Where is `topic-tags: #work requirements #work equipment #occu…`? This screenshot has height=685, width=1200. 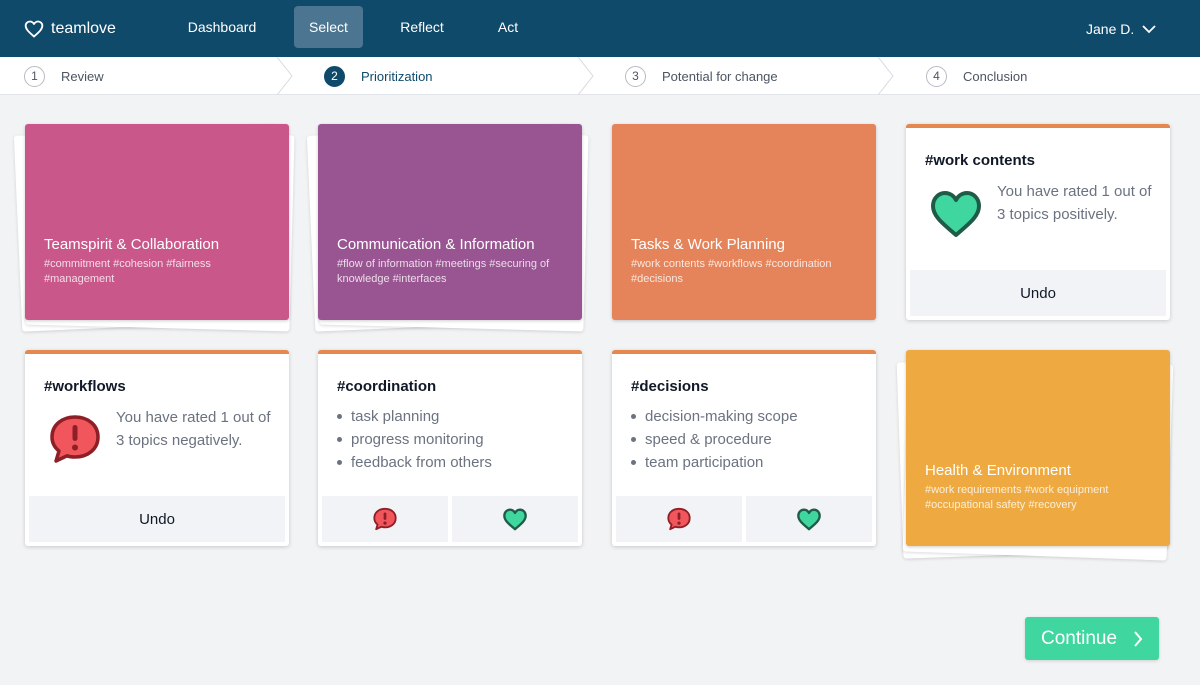
topic-tags: #work requirements #work equipment #occu… is located at coordinates (1017, 497).